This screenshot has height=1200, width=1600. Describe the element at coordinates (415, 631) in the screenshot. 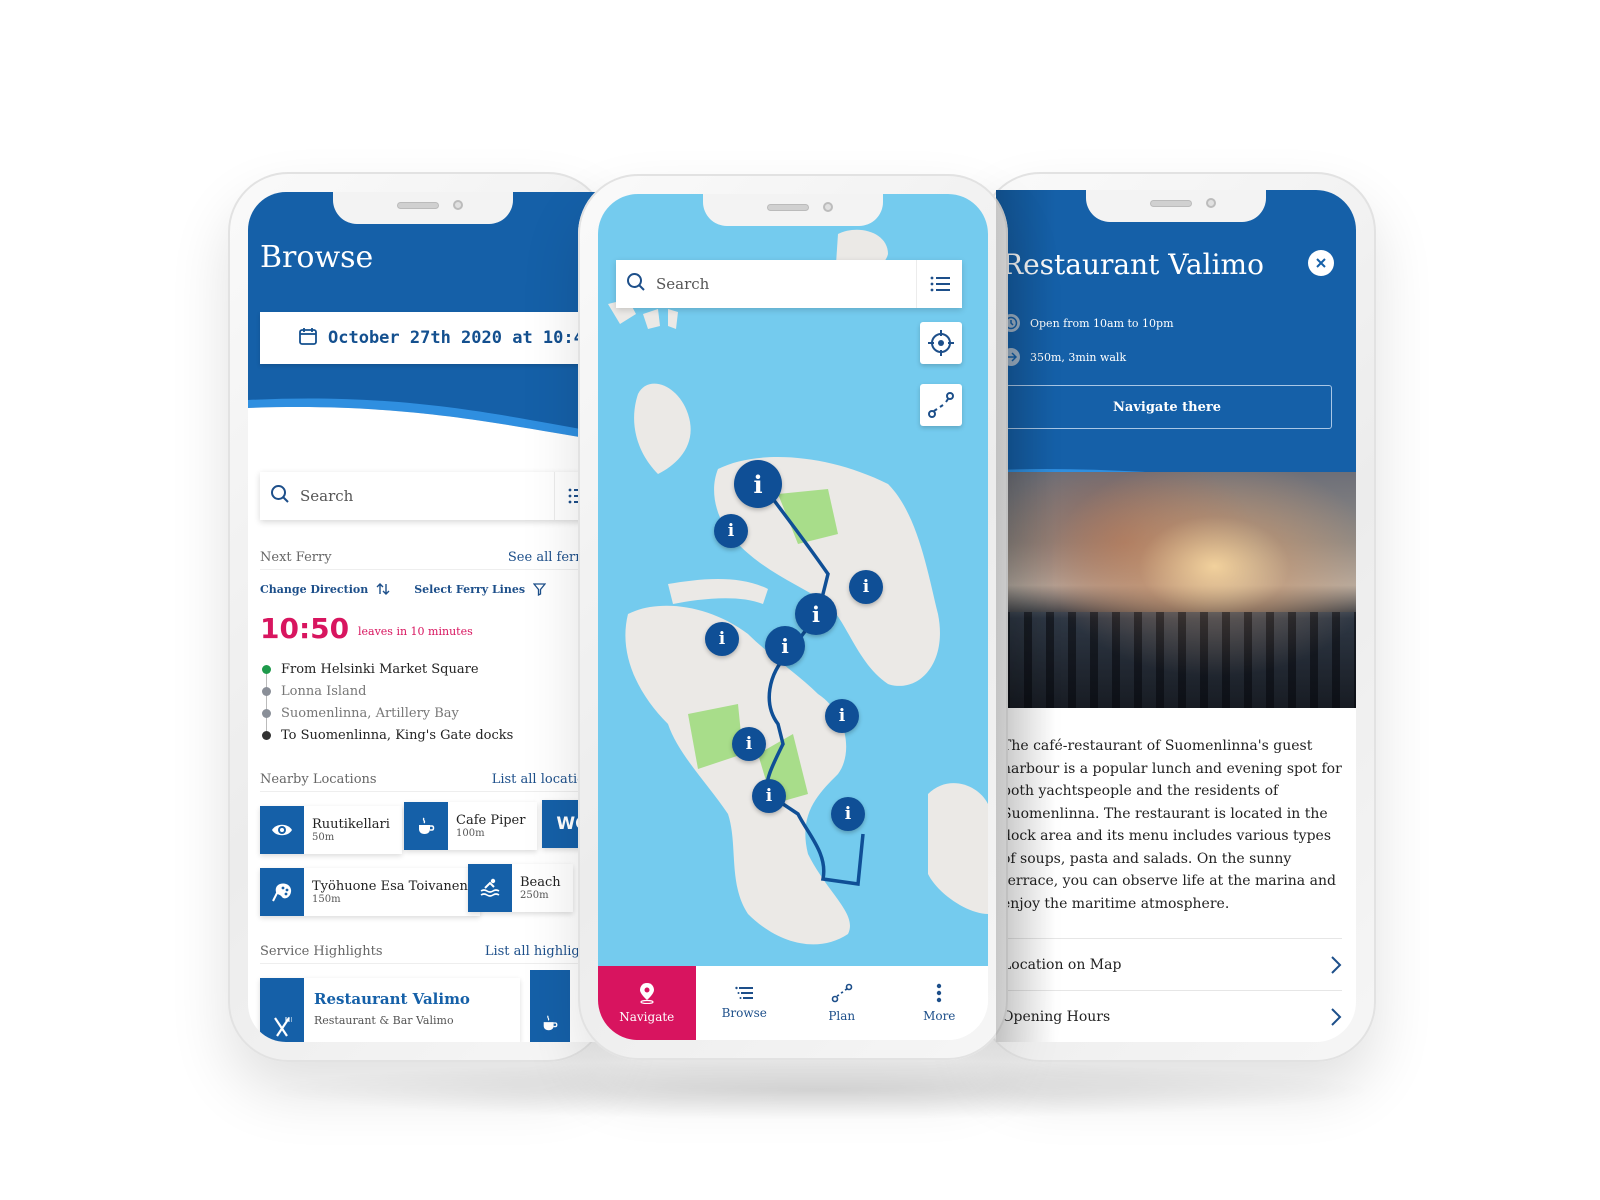

I see `departure-countdown: leaves in 10 minutes` at that location.